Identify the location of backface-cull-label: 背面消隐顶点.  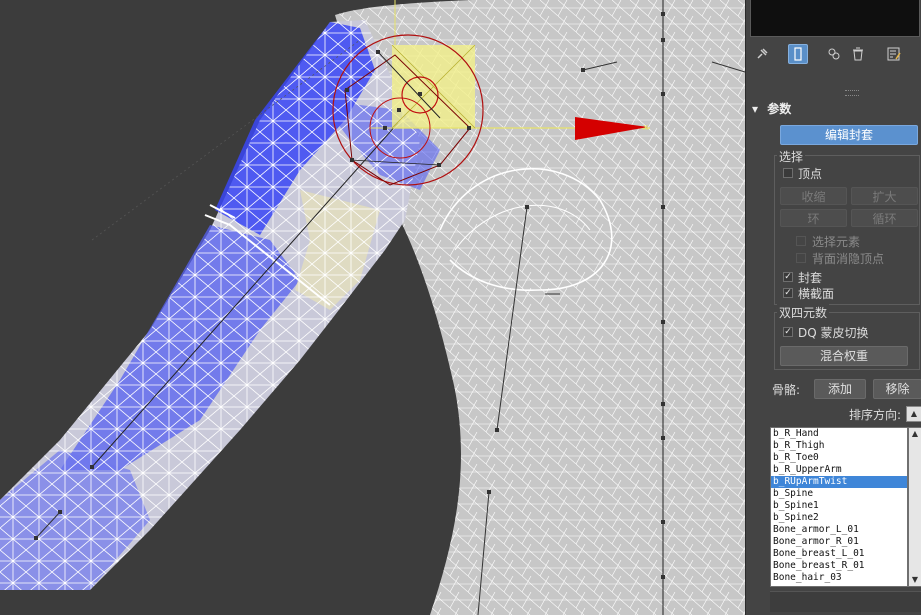
(848, 259).